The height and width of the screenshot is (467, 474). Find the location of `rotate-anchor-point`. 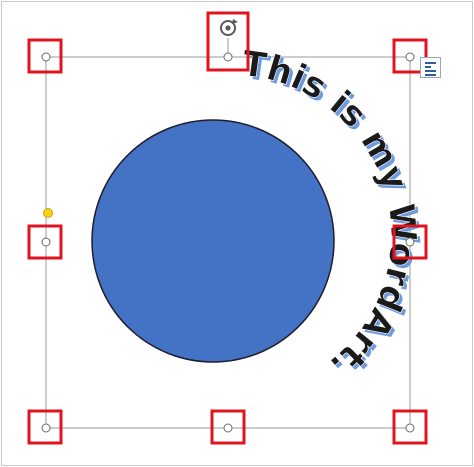

rotate-anchor-point is located at coordinates (228, 57).